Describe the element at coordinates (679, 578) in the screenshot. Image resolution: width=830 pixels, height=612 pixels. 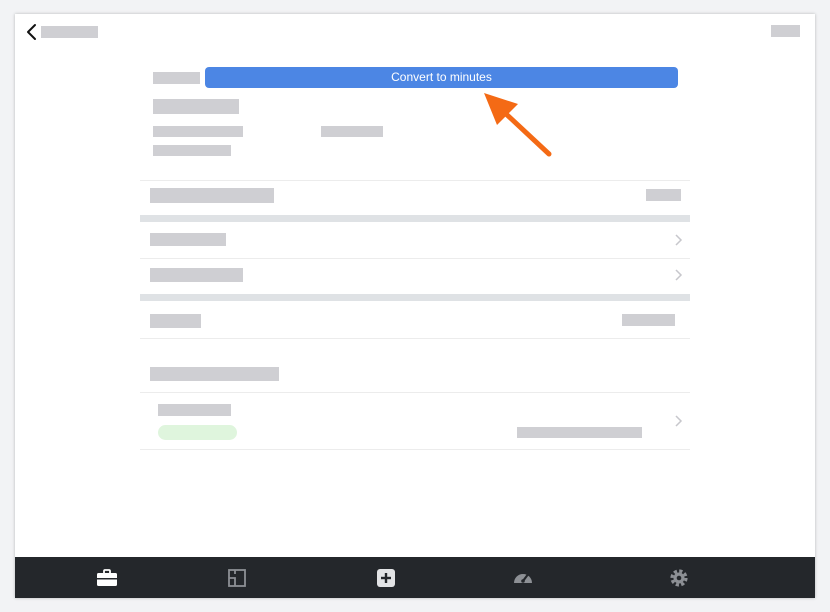
I see `gear-icon` at that location.